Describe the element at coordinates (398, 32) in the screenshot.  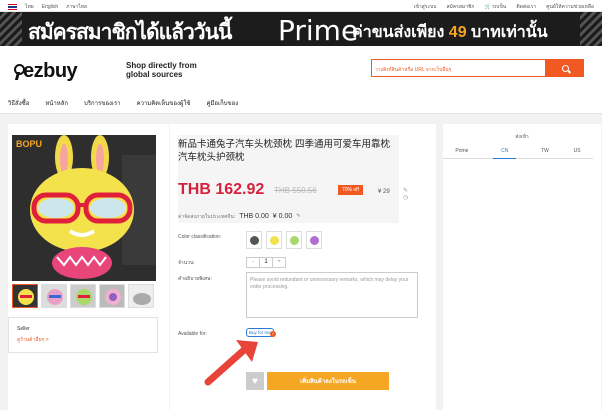
I see `banner-shipping-prefix: ค่าขนส่งเพียง` at that location.